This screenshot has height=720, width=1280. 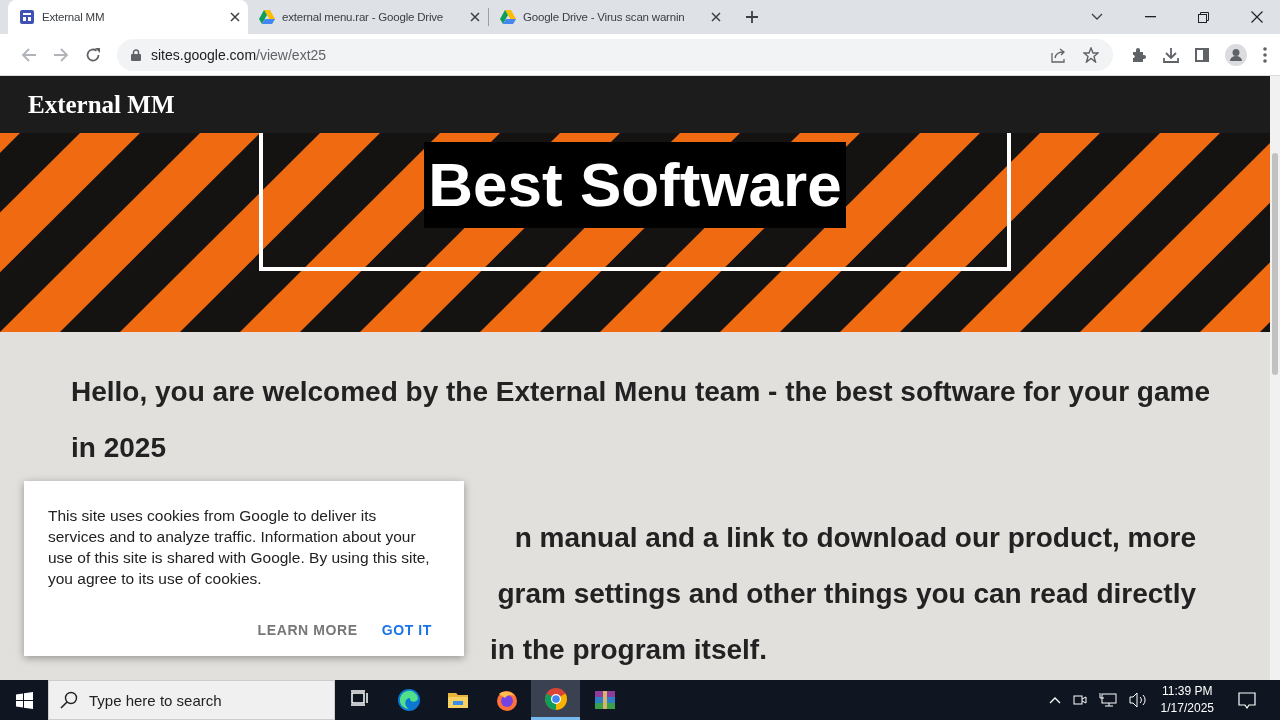 I want to click on paragraph-text: n manual and a link to download our product, more, so click(x=855, y=538).